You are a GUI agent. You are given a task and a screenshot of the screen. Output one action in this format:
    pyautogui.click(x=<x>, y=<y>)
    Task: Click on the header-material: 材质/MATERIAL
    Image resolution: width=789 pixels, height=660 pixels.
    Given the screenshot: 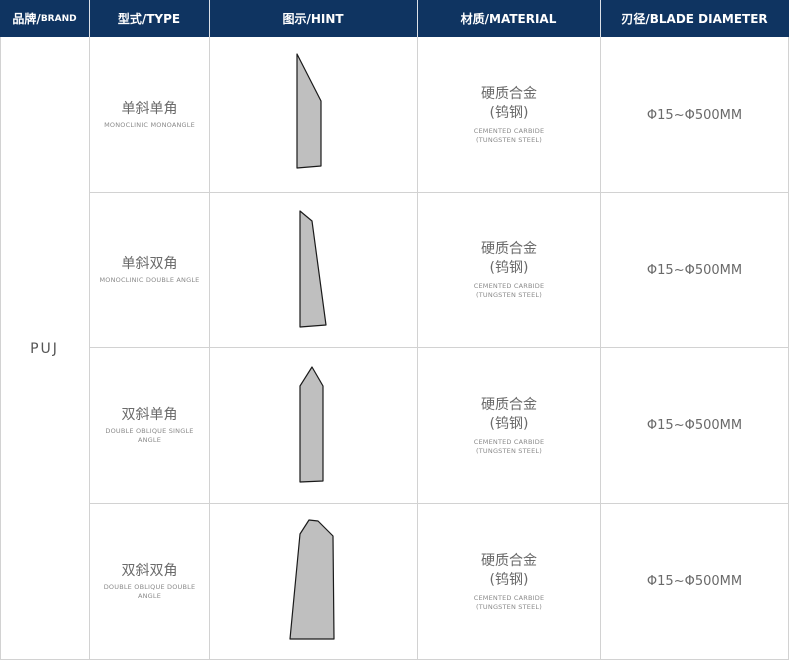 What is the action you would take?
    pyautogui.click(x=508, y=18)
    